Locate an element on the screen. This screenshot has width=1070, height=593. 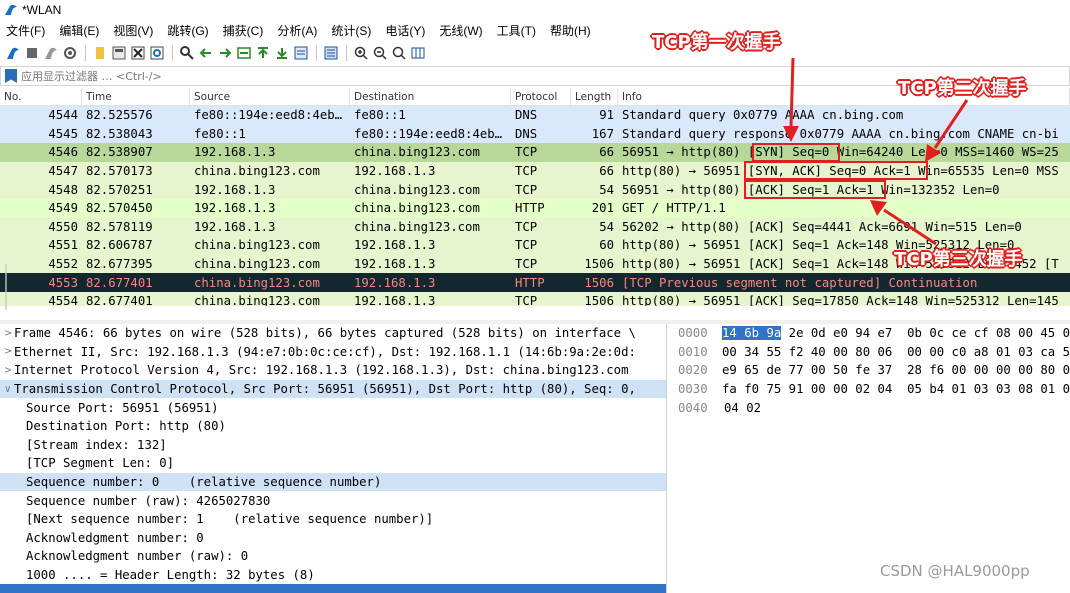
packet-time: 82.570173 is located at coordinates (119, 171).